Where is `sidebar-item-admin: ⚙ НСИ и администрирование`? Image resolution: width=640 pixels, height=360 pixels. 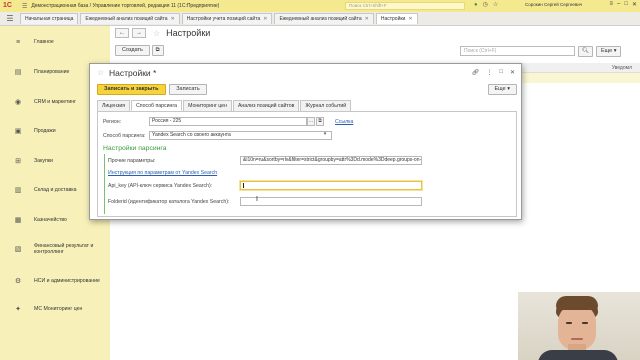 sidebar-item-admin: ⚙ НСИ и администрирование is located at coordinates (55, 281).